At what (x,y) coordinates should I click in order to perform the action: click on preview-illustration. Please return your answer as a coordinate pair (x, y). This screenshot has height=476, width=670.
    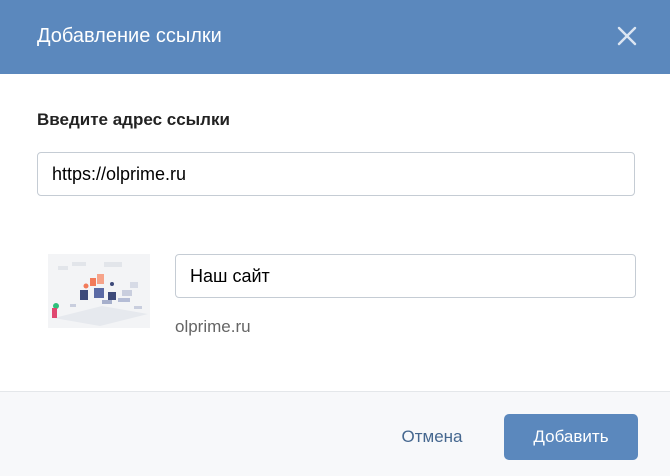
    Looking at the image, I should click on (100, 291).